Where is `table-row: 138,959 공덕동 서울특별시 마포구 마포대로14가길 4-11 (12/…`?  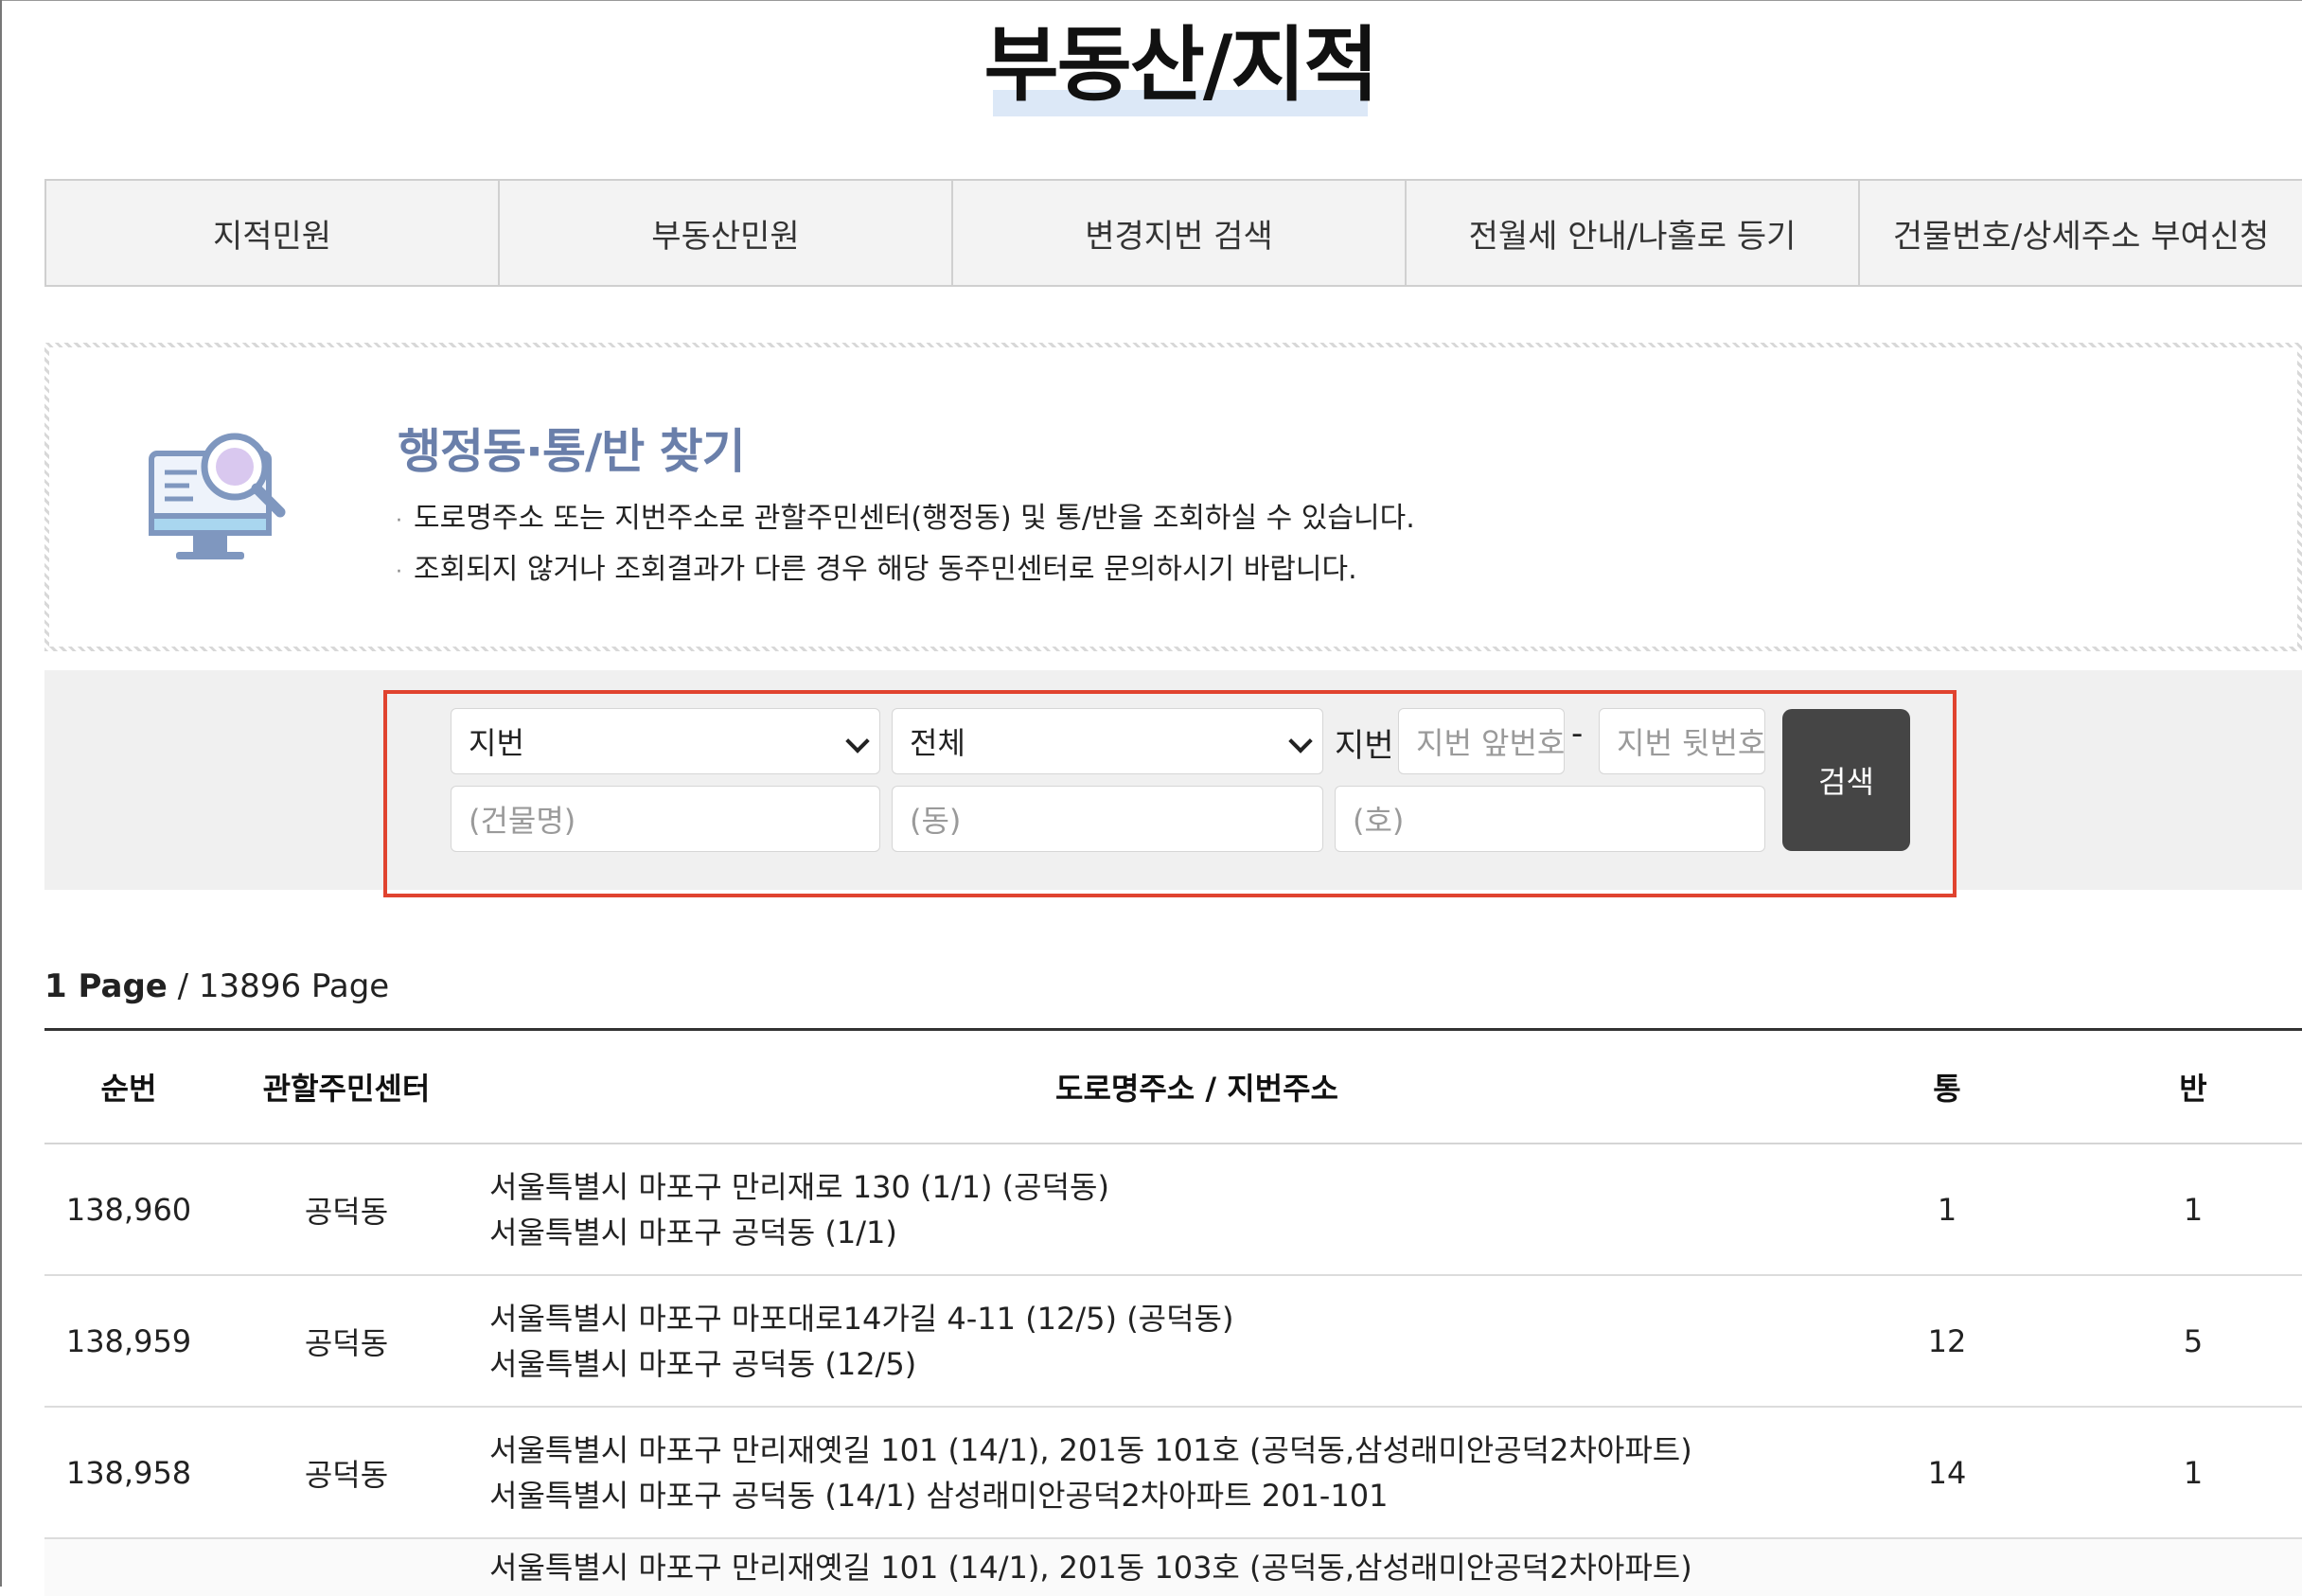
table-row: 138,959 공덕동 서울특별시 마포구 마포대로14가길 4-11 (12/… is located at coordinates (1173, 1342).